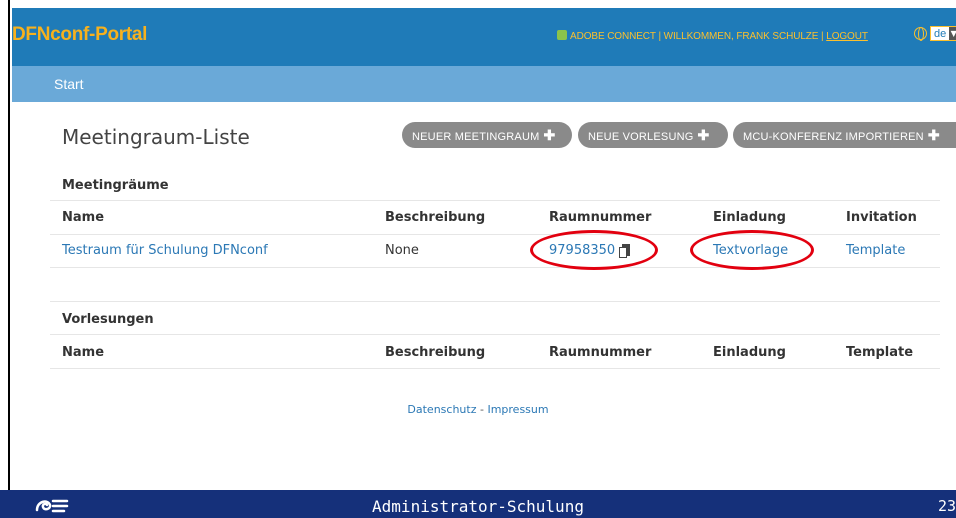  I want to click on lectures-section-title: Vorlesungen, so click(108, 319).